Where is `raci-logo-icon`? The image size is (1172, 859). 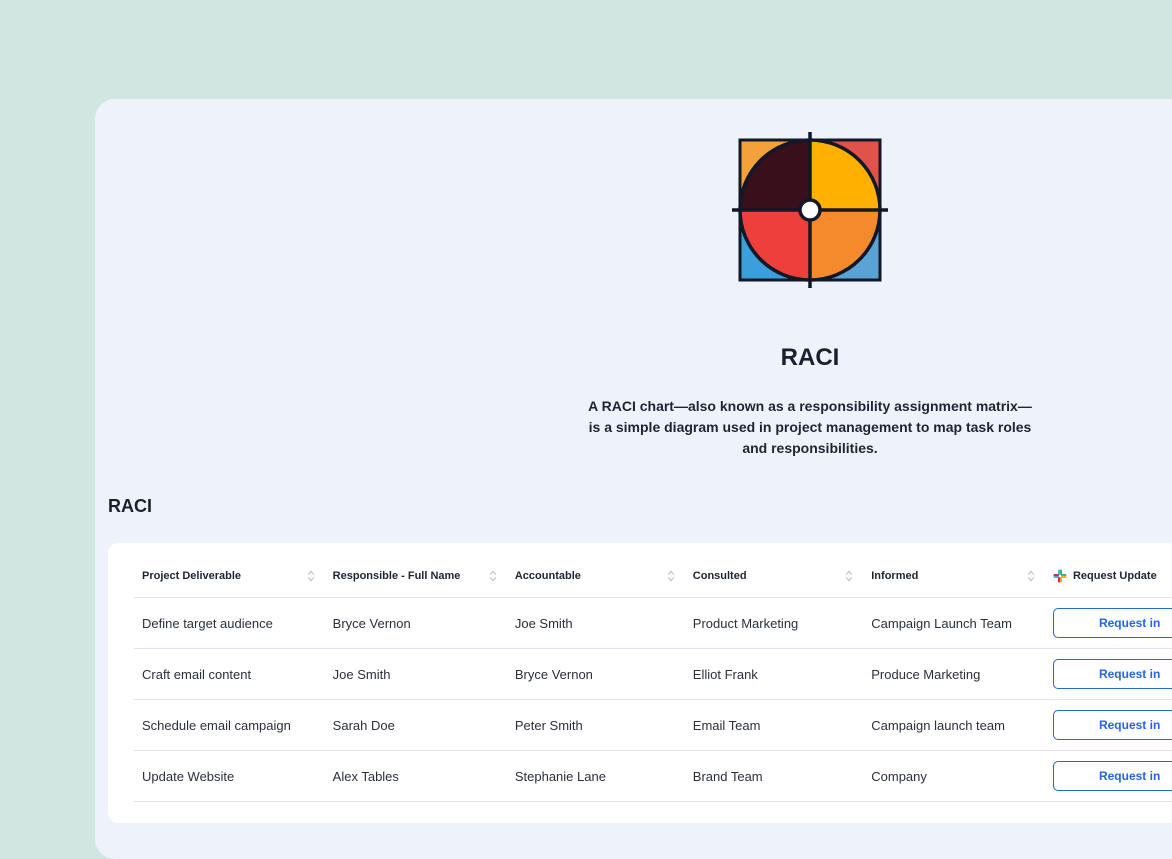
raci-logo-icon is located at coordinates (810, 210).